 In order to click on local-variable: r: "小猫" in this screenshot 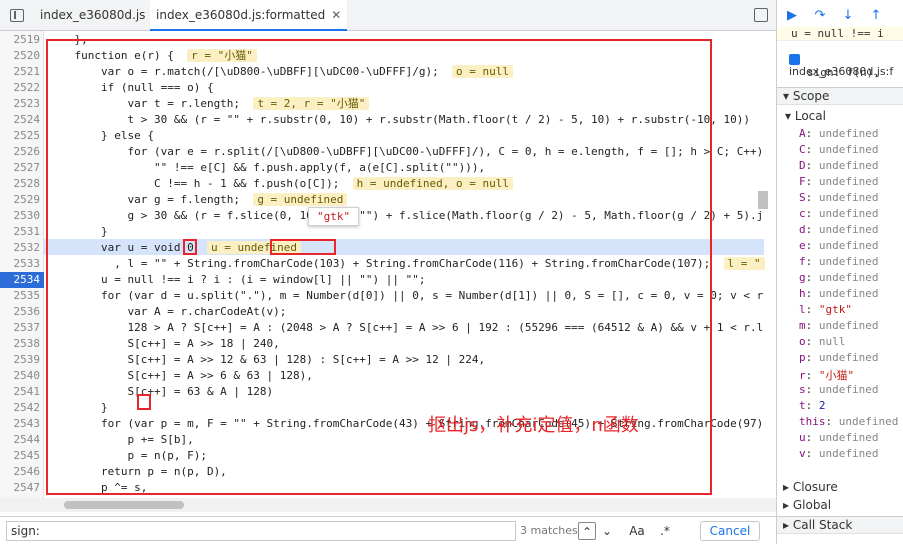, I will do `click(826, 375)`.